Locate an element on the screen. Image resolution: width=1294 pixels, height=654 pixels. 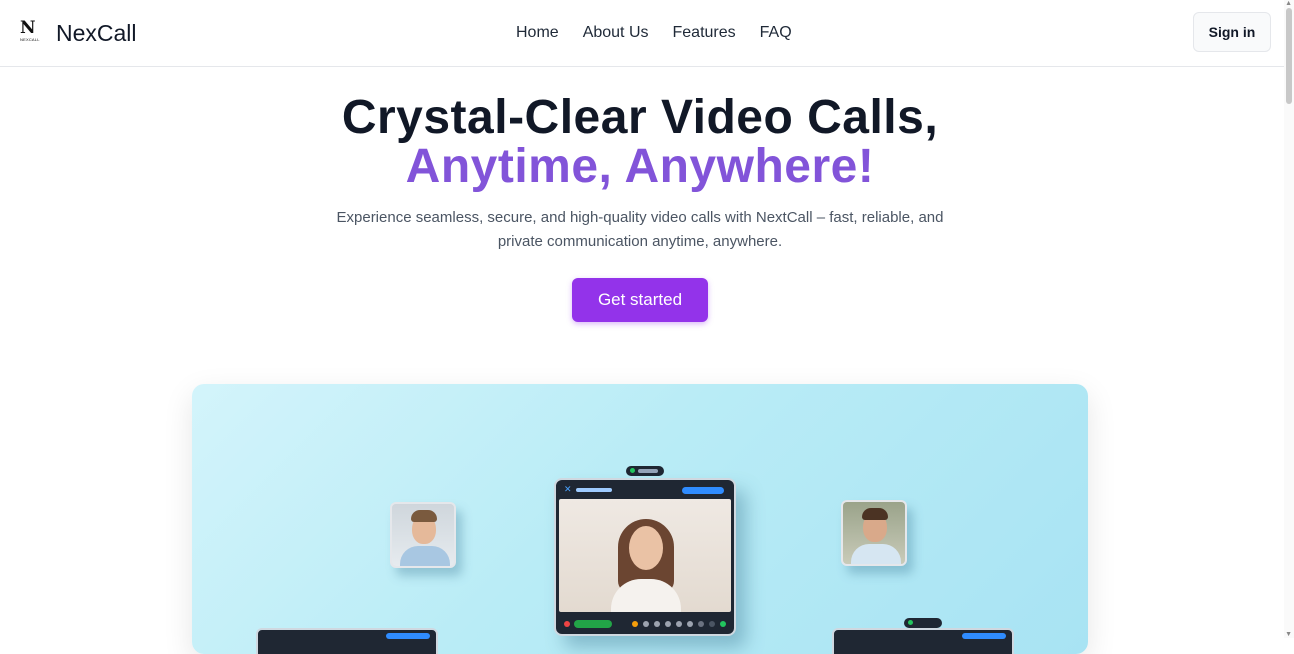
camera-icon is located at coordinates (646, 624).